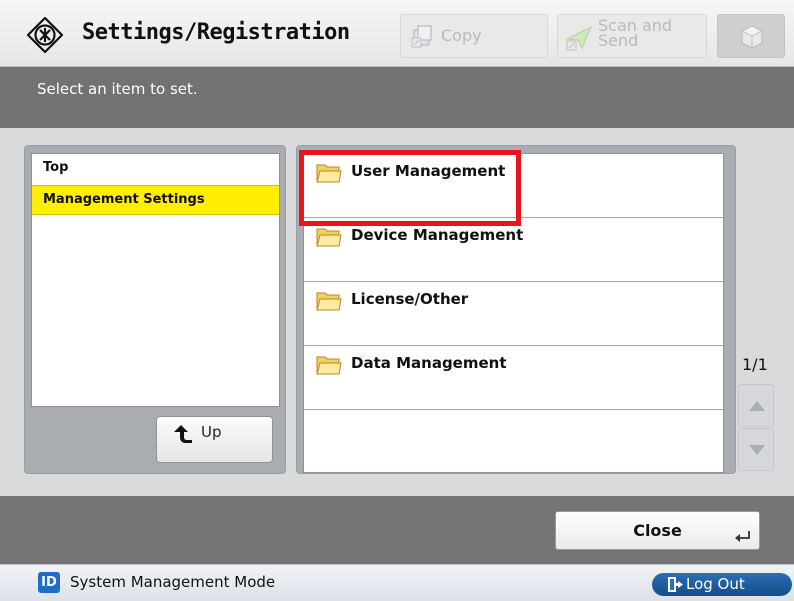  I want to click on paper-plane-icon, so click(578, 38).